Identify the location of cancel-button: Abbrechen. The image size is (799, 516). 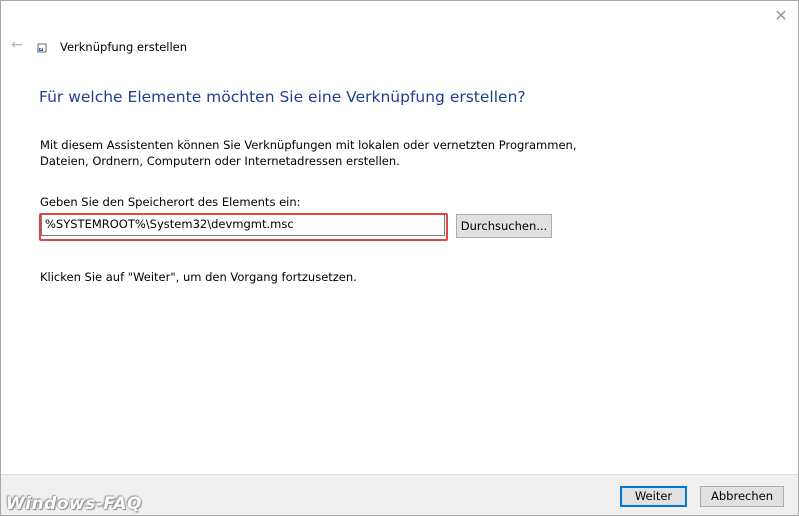
(742, 496).